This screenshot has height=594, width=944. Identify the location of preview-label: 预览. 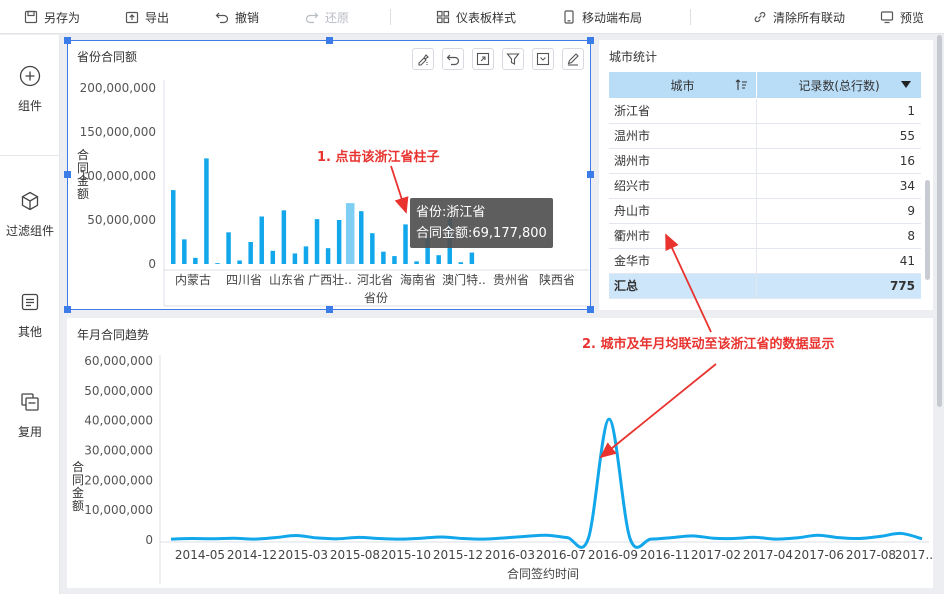
(912, 17).